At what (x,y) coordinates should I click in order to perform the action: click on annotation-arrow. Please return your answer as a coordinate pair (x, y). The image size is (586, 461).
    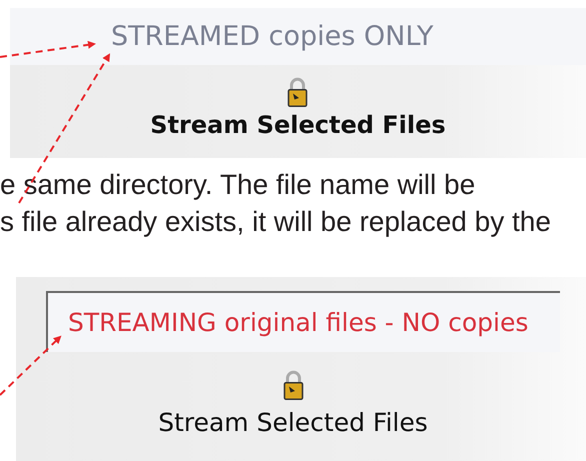
    Looking at the image, I should click on (31, 366).